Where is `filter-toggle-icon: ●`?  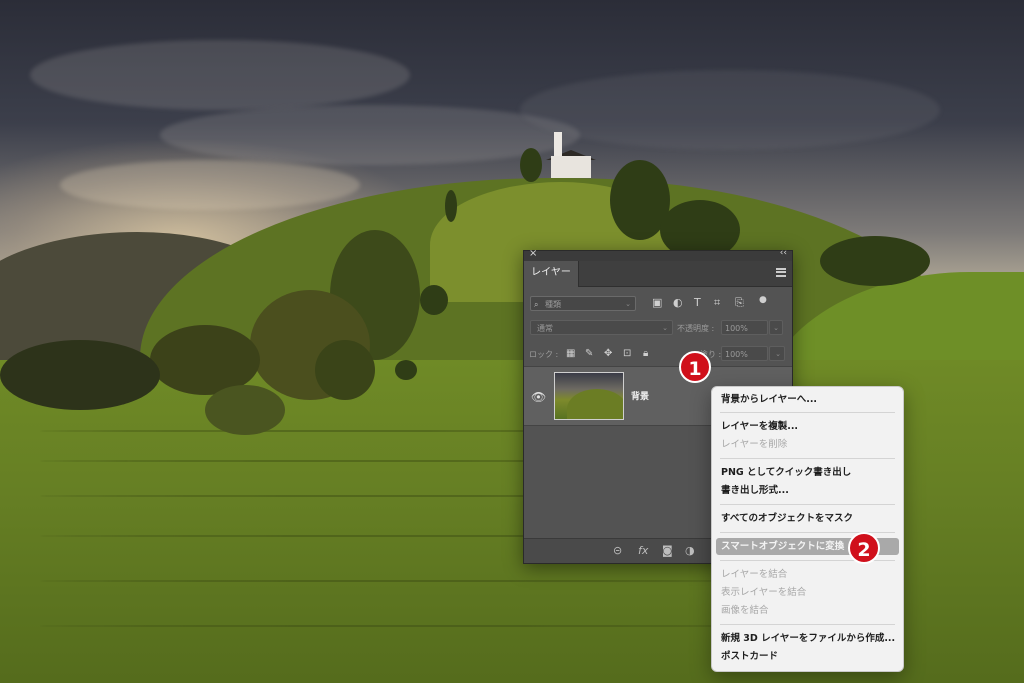
filter-toggle-icon: ● is located at coordinates (763, 300).